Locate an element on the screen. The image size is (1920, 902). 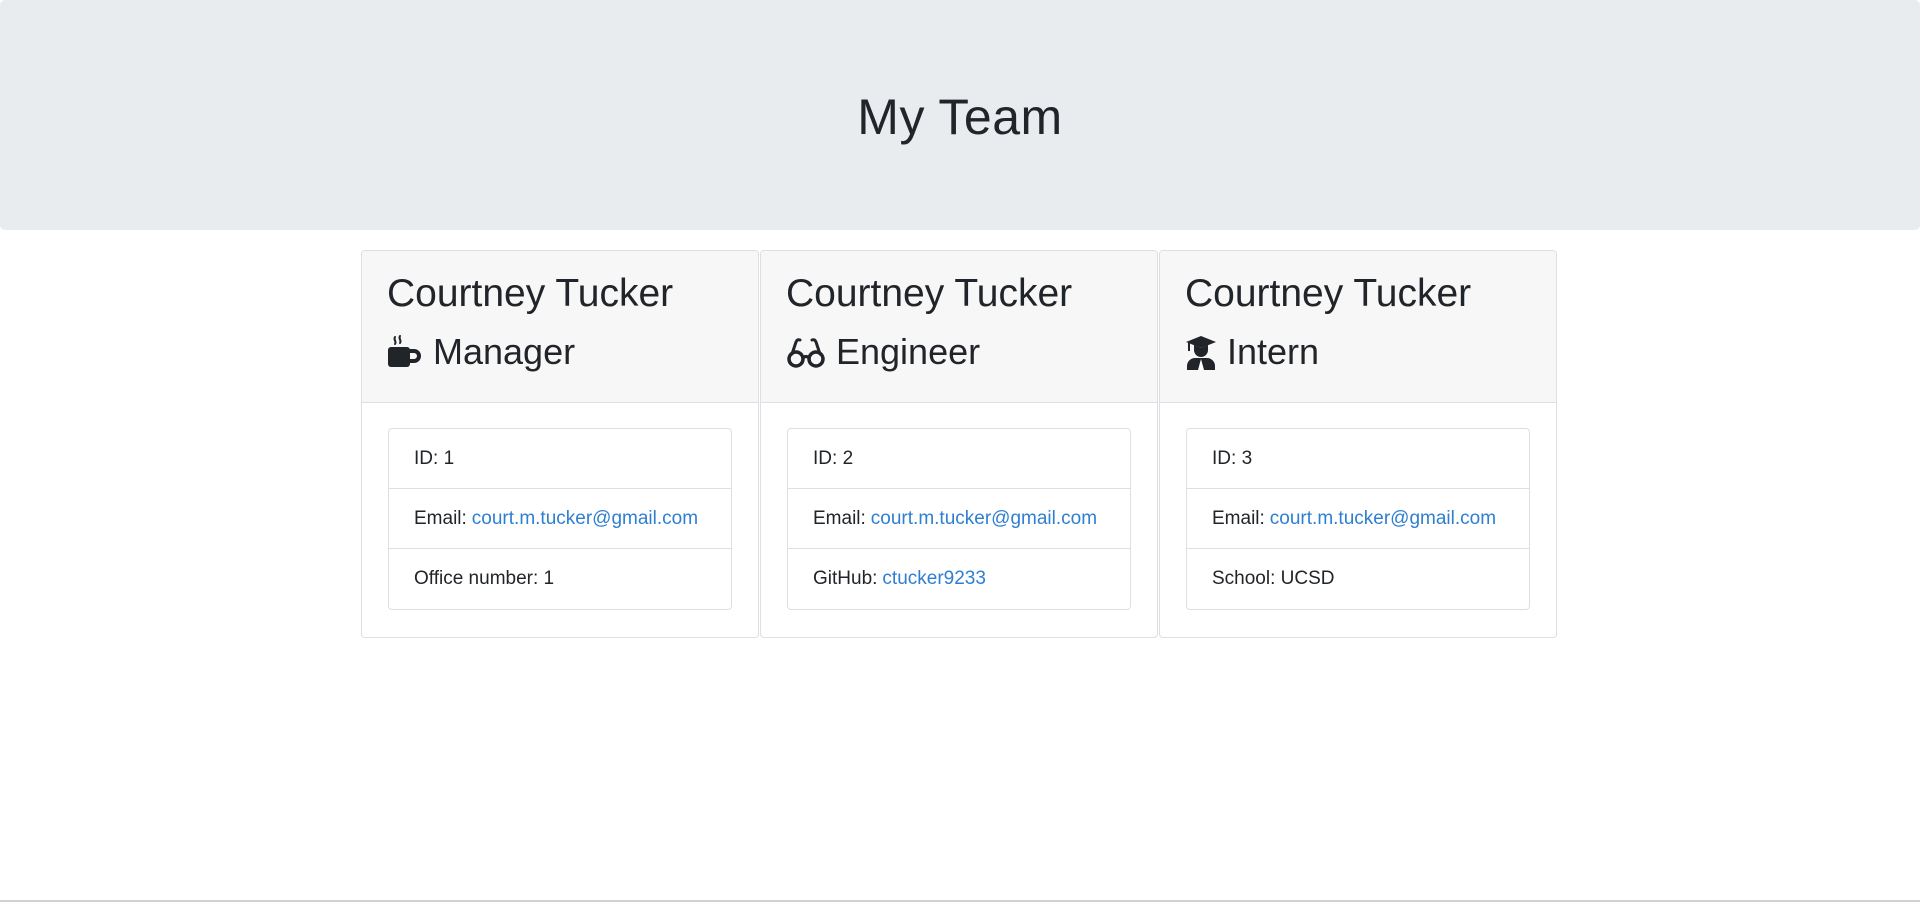
employee-role: Manager is located at coordinates (560, 352).